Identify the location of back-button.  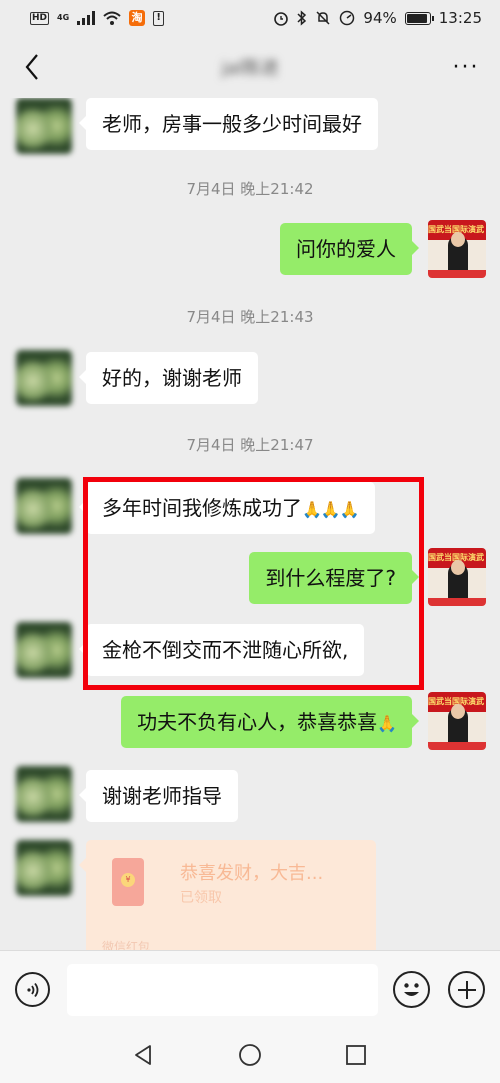
(32, 67).